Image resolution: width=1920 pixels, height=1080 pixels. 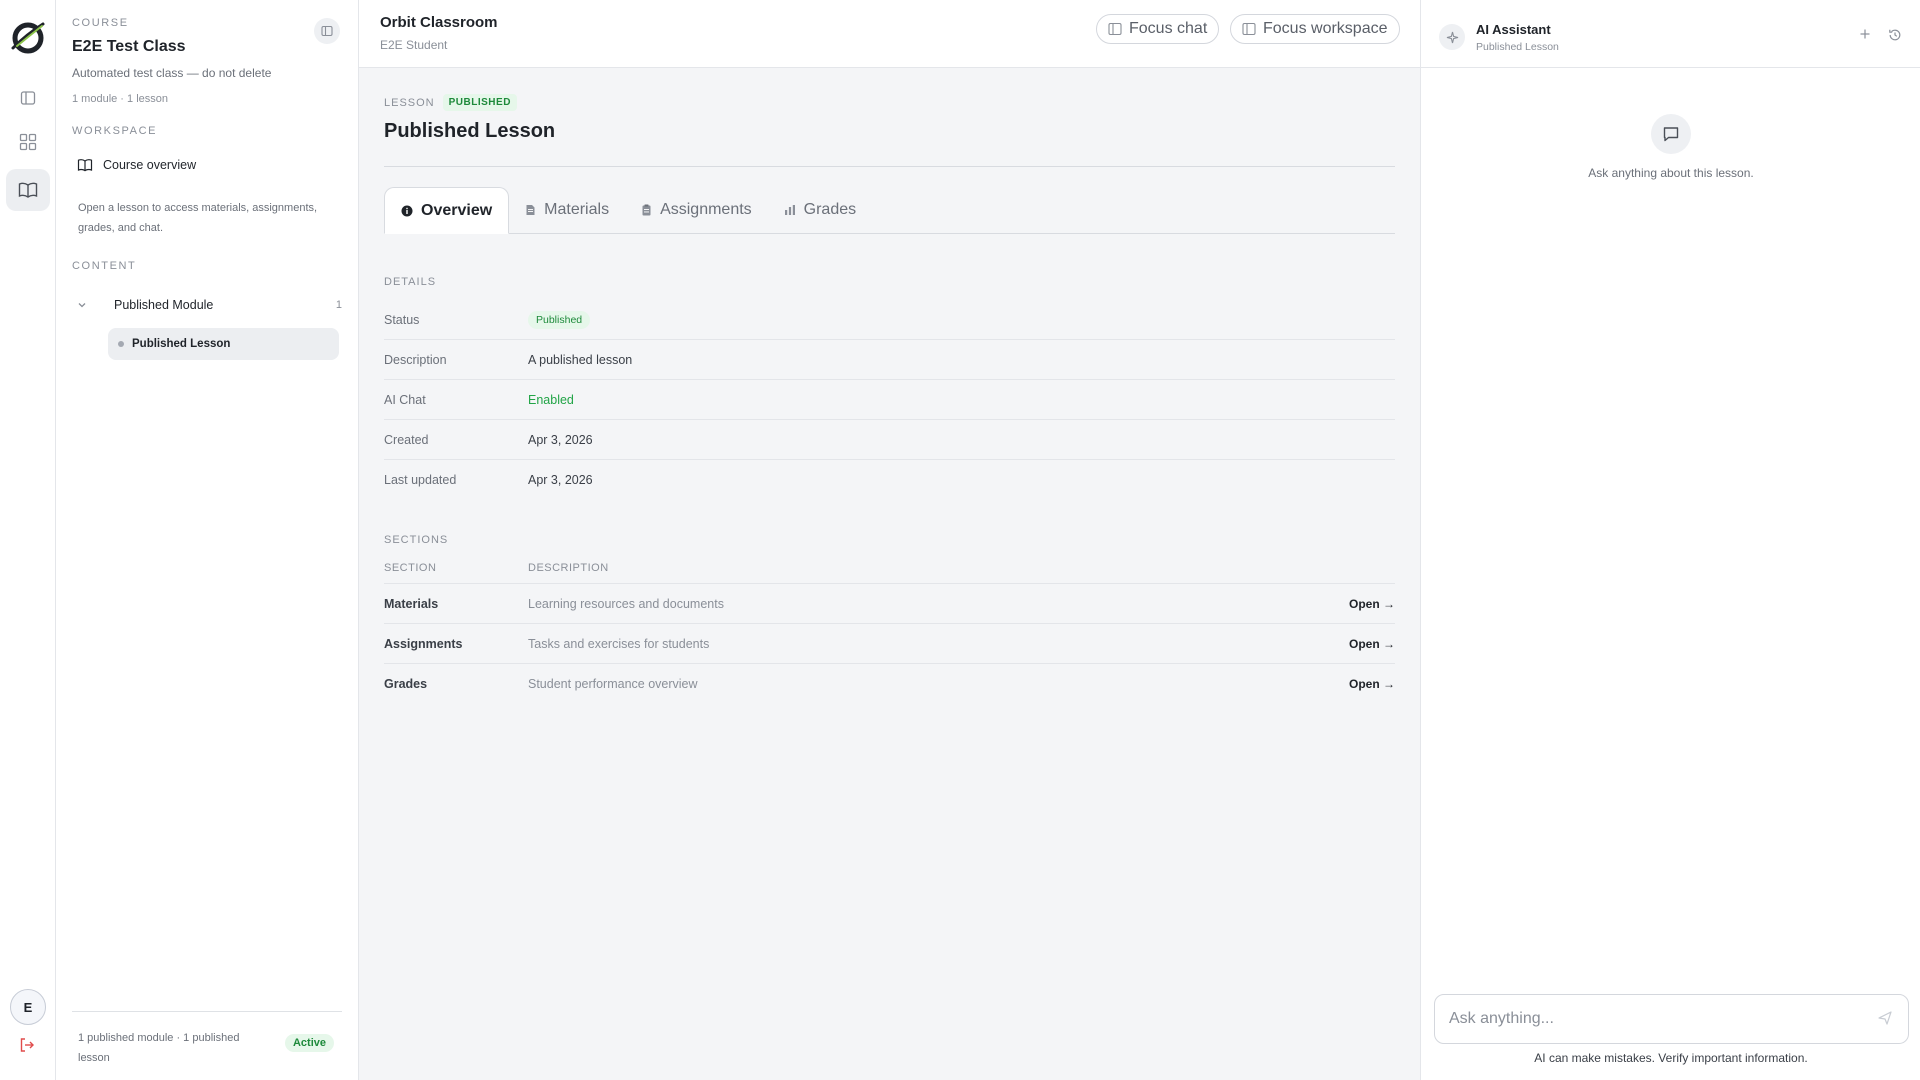 I want to click on lesson-dot-icon, so click(x=121, y=344).